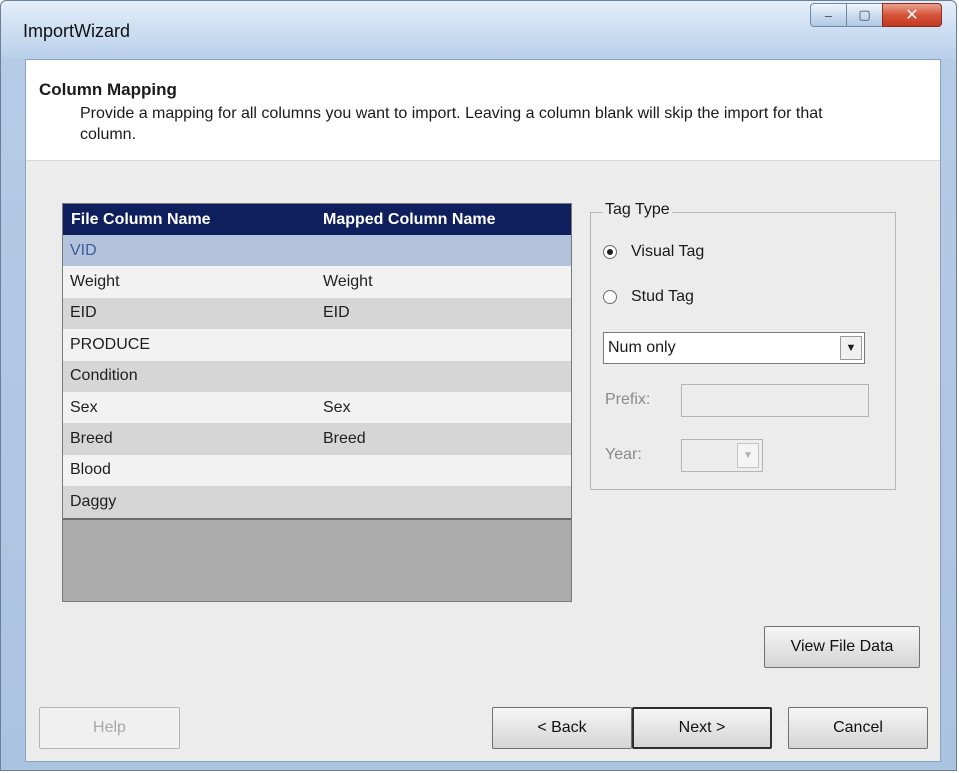  I want to click on file-column-cell: Daggy, so click(190, 502).